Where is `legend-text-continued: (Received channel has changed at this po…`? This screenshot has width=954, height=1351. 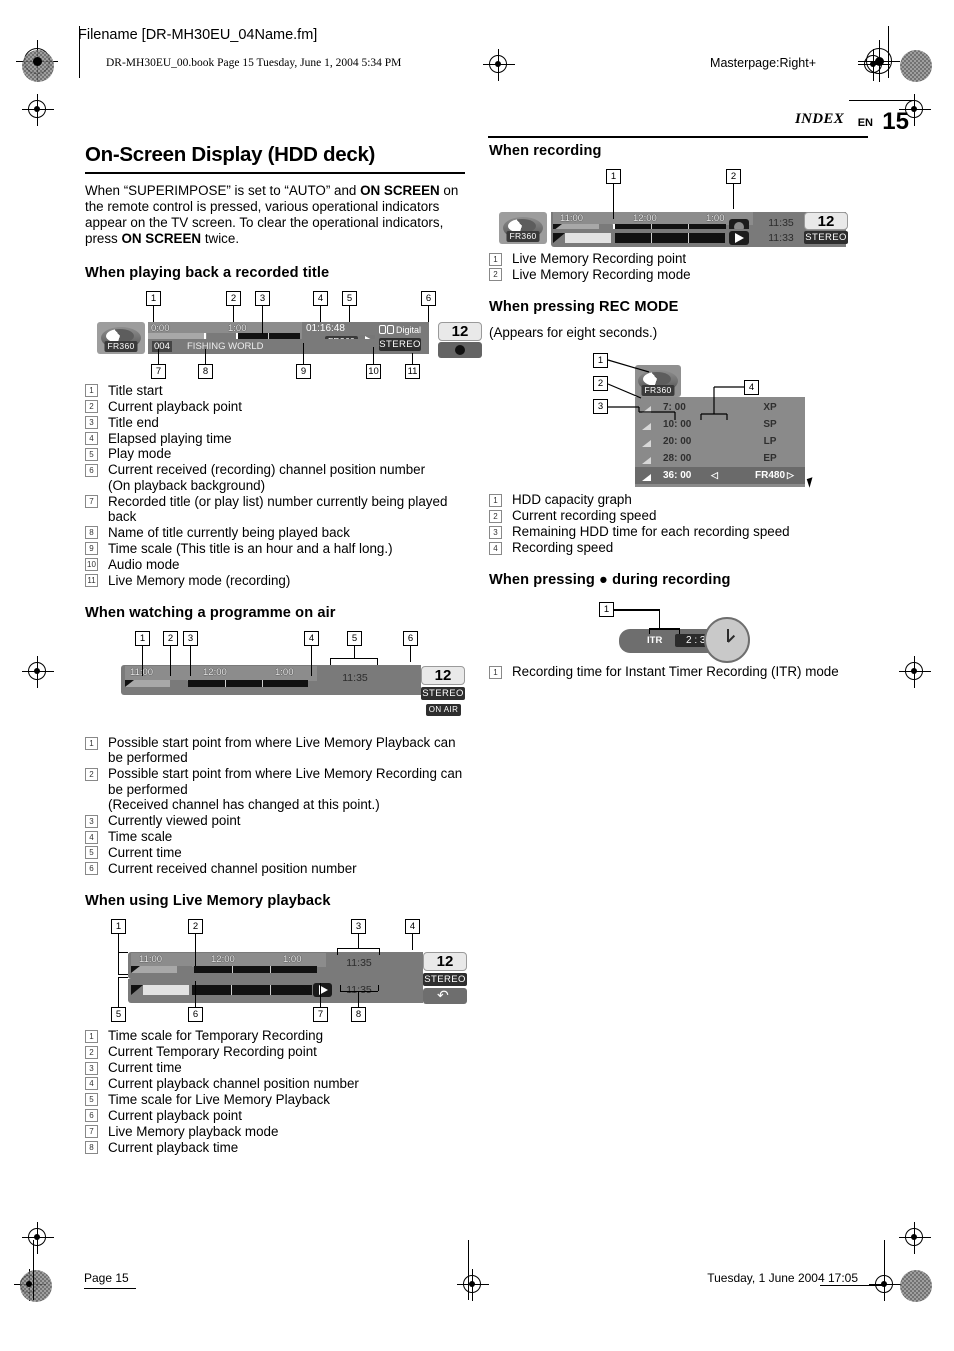 legend-text-continued: (Received channel has changed at this po… is located at coordinates (244, 805).